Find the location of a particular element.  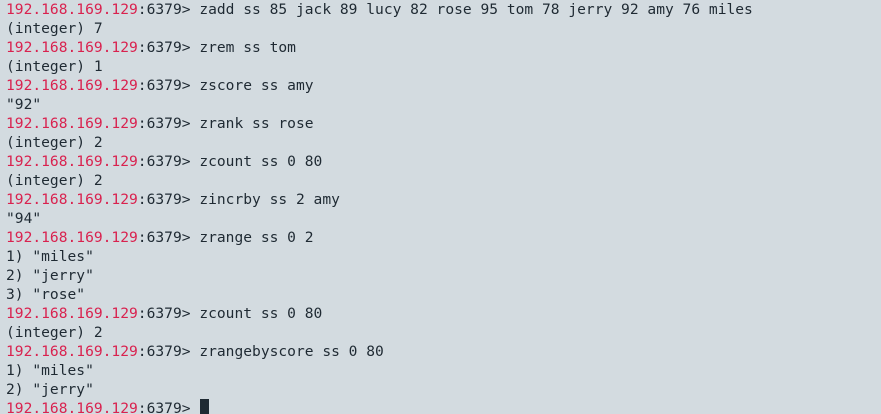

terminal-line-command: 192.168.169.129:6379> zscore ss amy is located at coordinates (443, 85).